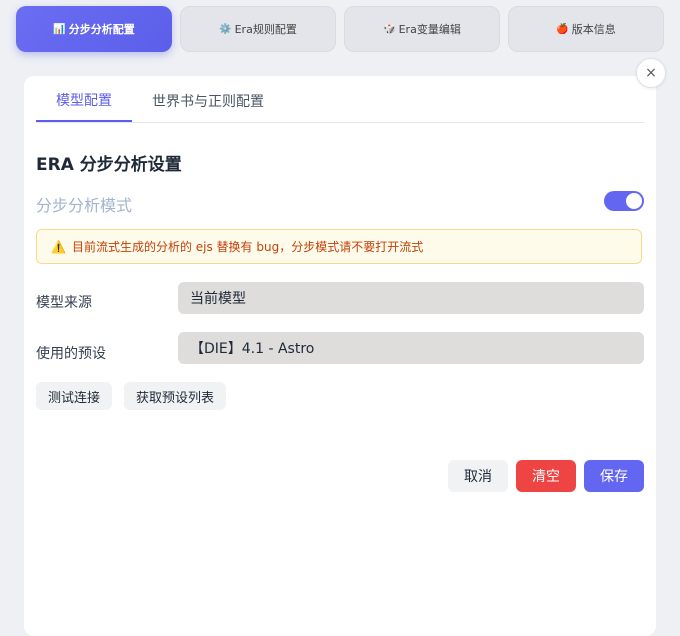 This screenshot has width=680, height=636. Describe the element at coordinates (109, 165) in the screenshot. I see `section-title: ERA 分步分析设置` at that location.